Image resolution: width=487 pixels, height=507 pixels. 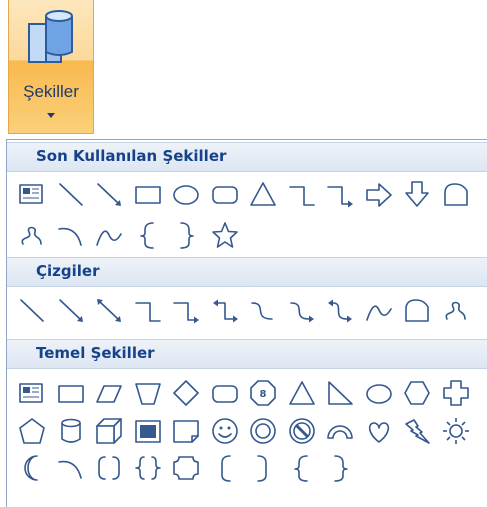 What do you see at coordinates (456, 310) in the screenshot?
I see `scribble-icon` at bounding box center [456, 310].